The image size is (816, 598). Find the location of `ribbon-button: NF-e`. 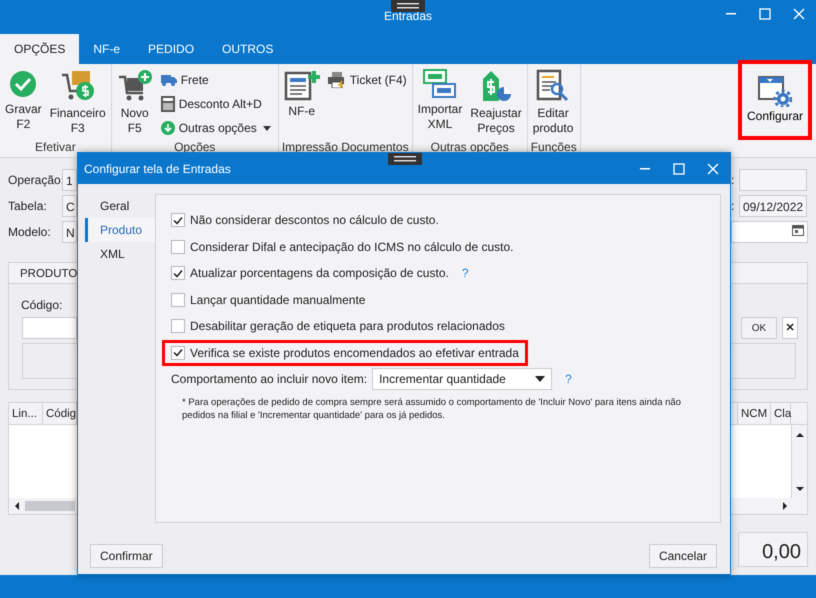

ribbon-button: NF-e is located at coordinates (302, 104).